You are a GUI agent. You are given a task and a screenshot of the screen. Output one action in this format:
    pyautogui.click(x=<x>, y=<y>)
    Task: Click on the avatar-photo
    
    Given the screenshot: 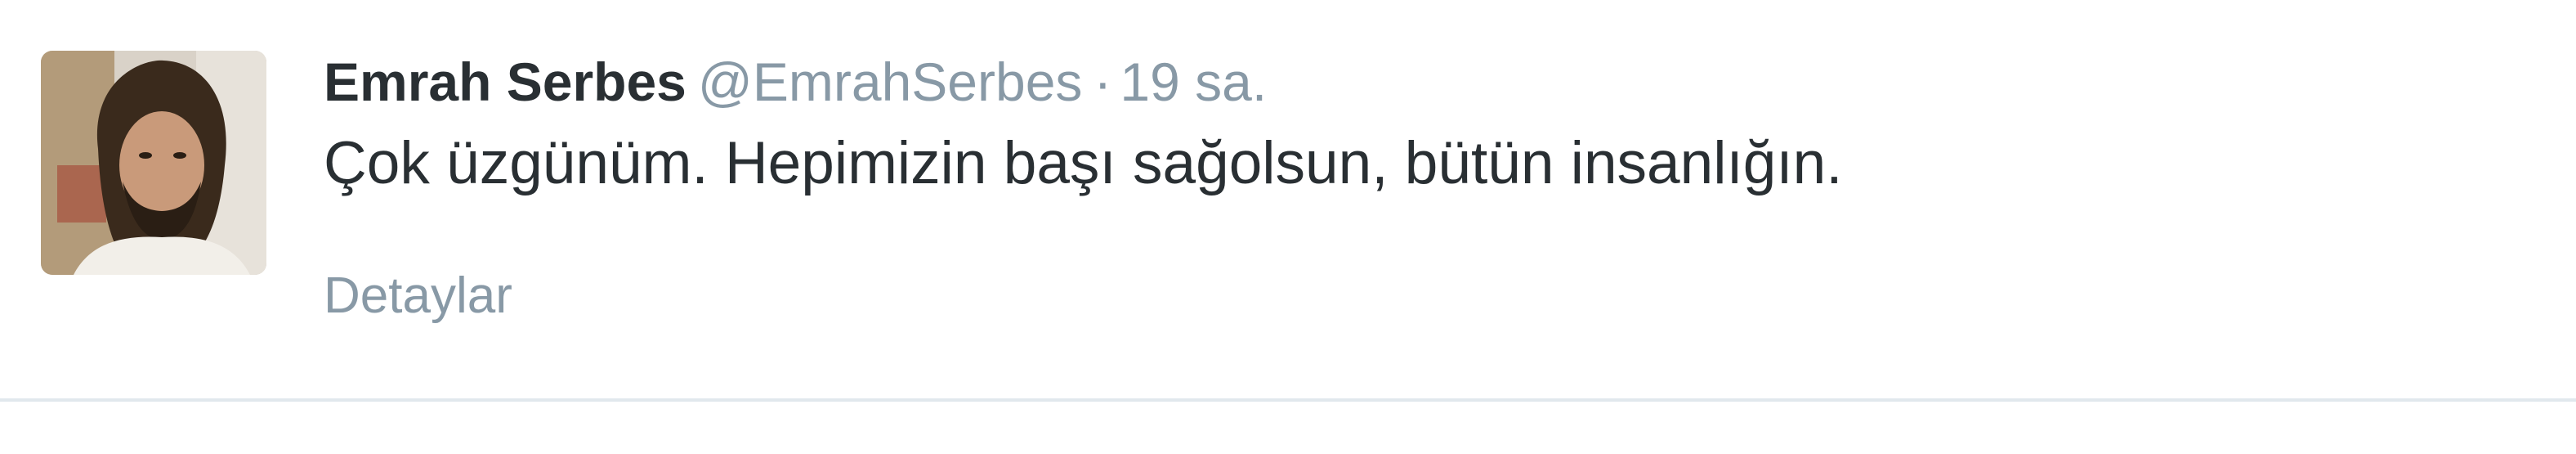 What is the action you would take?
    pyautogui.click(x=153, y=163)
    